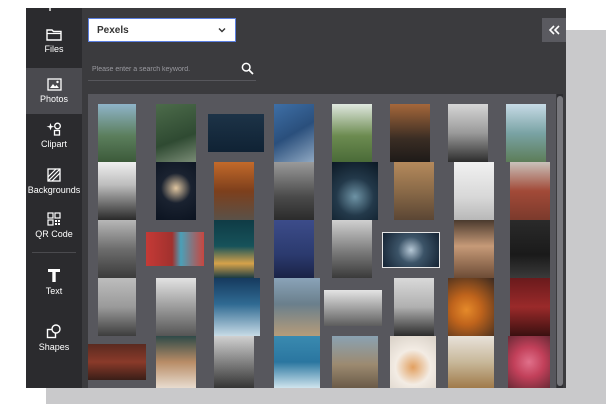 The image size is (614, 404). Describe the element at coordinates (113, 30) in the screenshot. I see `photo-source-value: Pexels` at that location.